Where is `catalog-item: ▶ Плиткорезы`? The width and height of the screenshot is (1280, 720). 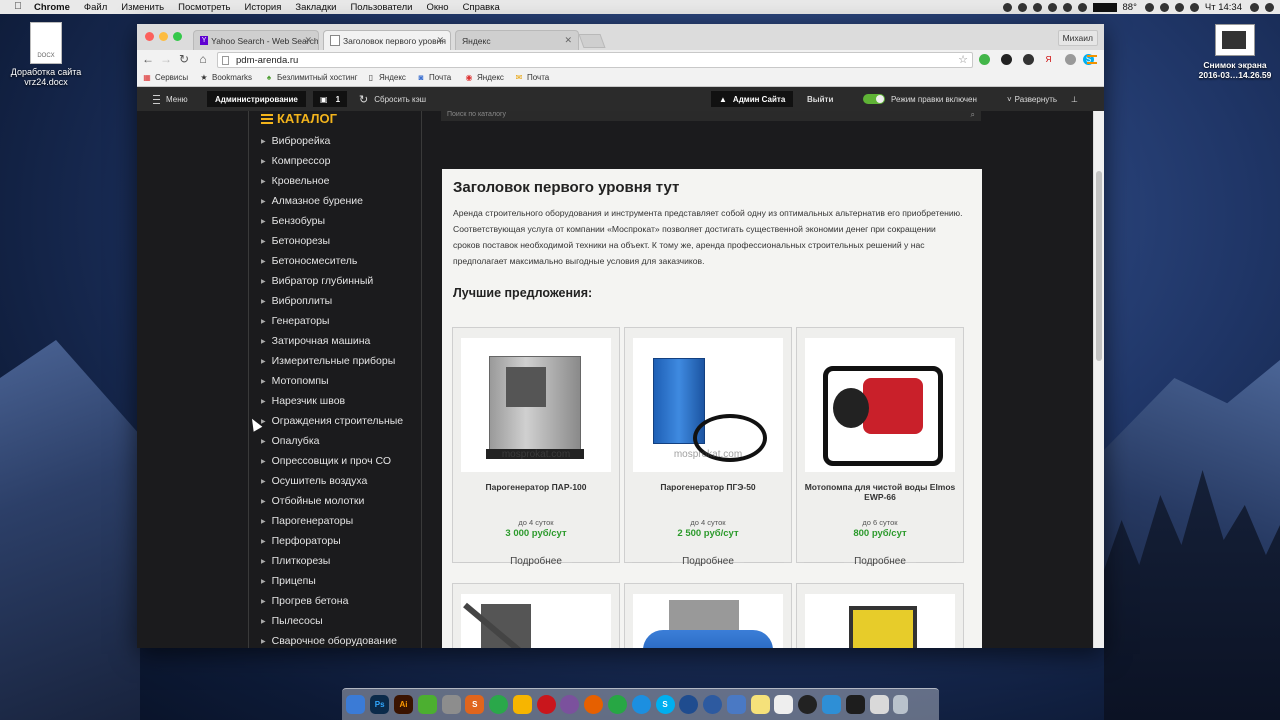 catalog-item: ▶ Плиткорезы is located at coordinates (332, 561).